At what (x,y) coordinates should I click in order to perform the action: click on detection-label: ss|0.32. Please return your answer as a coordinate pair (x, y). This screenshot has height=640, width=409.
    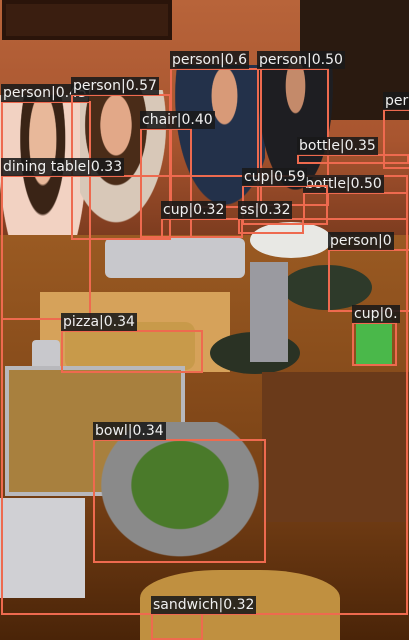
    Looking at the image, I should click on (265, 210).